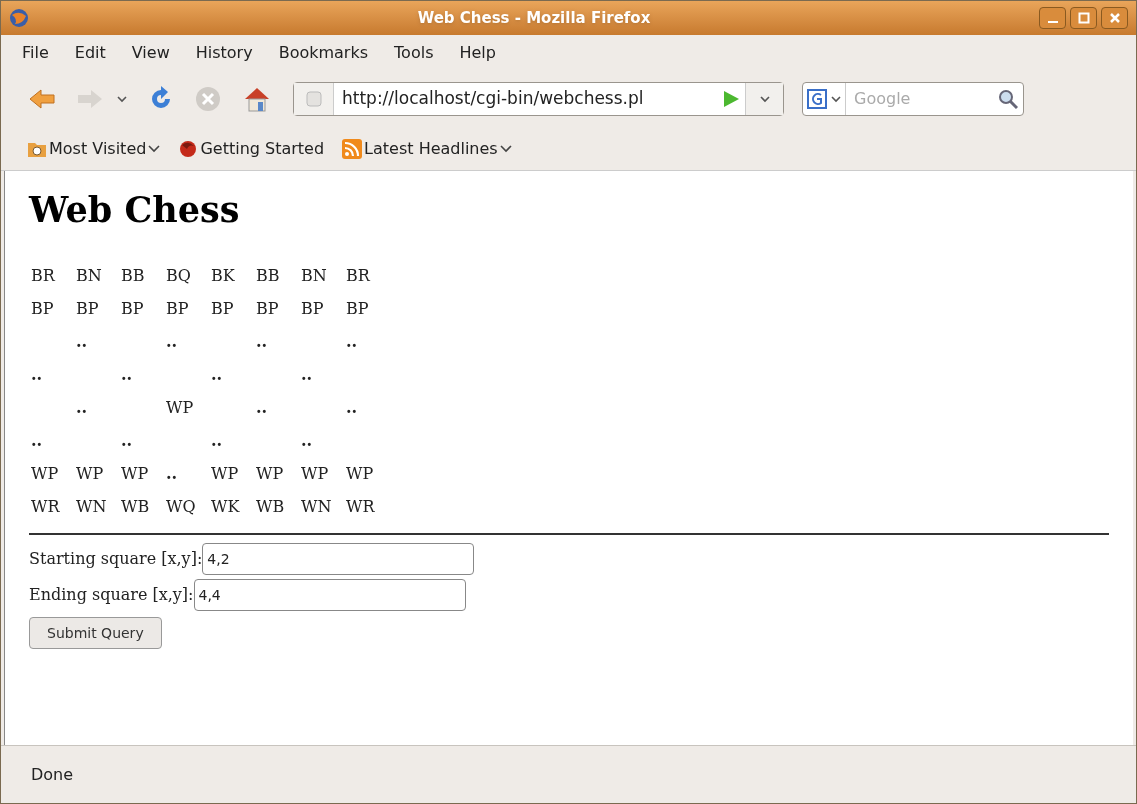  I want to click on page-heading: Web Chess, so click(135, 210).